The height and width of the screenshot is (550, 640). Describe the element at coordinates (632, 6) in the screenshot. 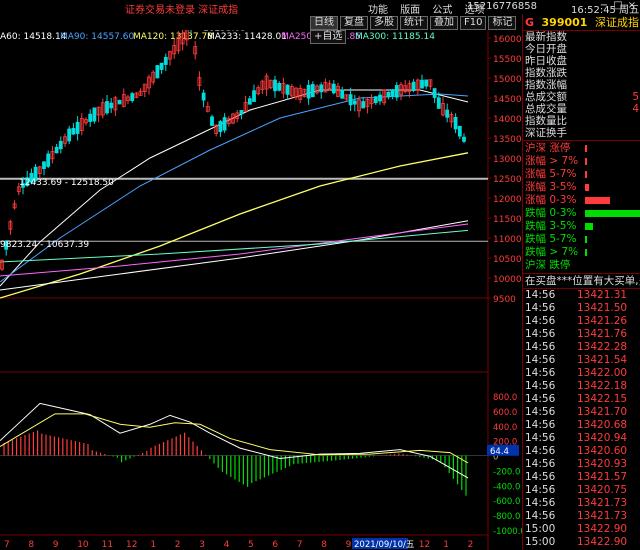

I see `close-icon: ×` at that location.